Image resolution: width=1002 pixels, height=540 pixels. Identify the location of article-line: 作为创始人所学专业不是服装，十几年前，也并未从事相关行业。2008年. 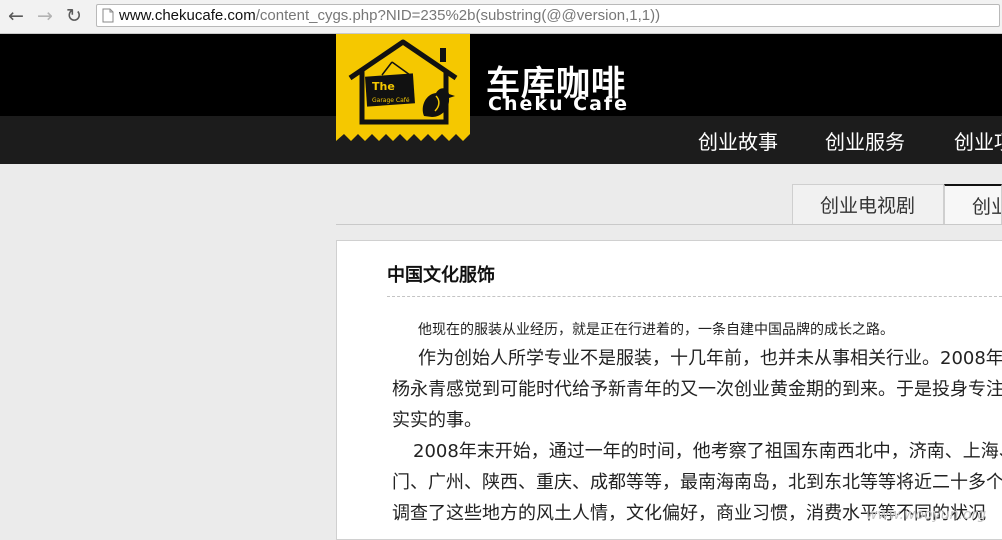
(710, 358).